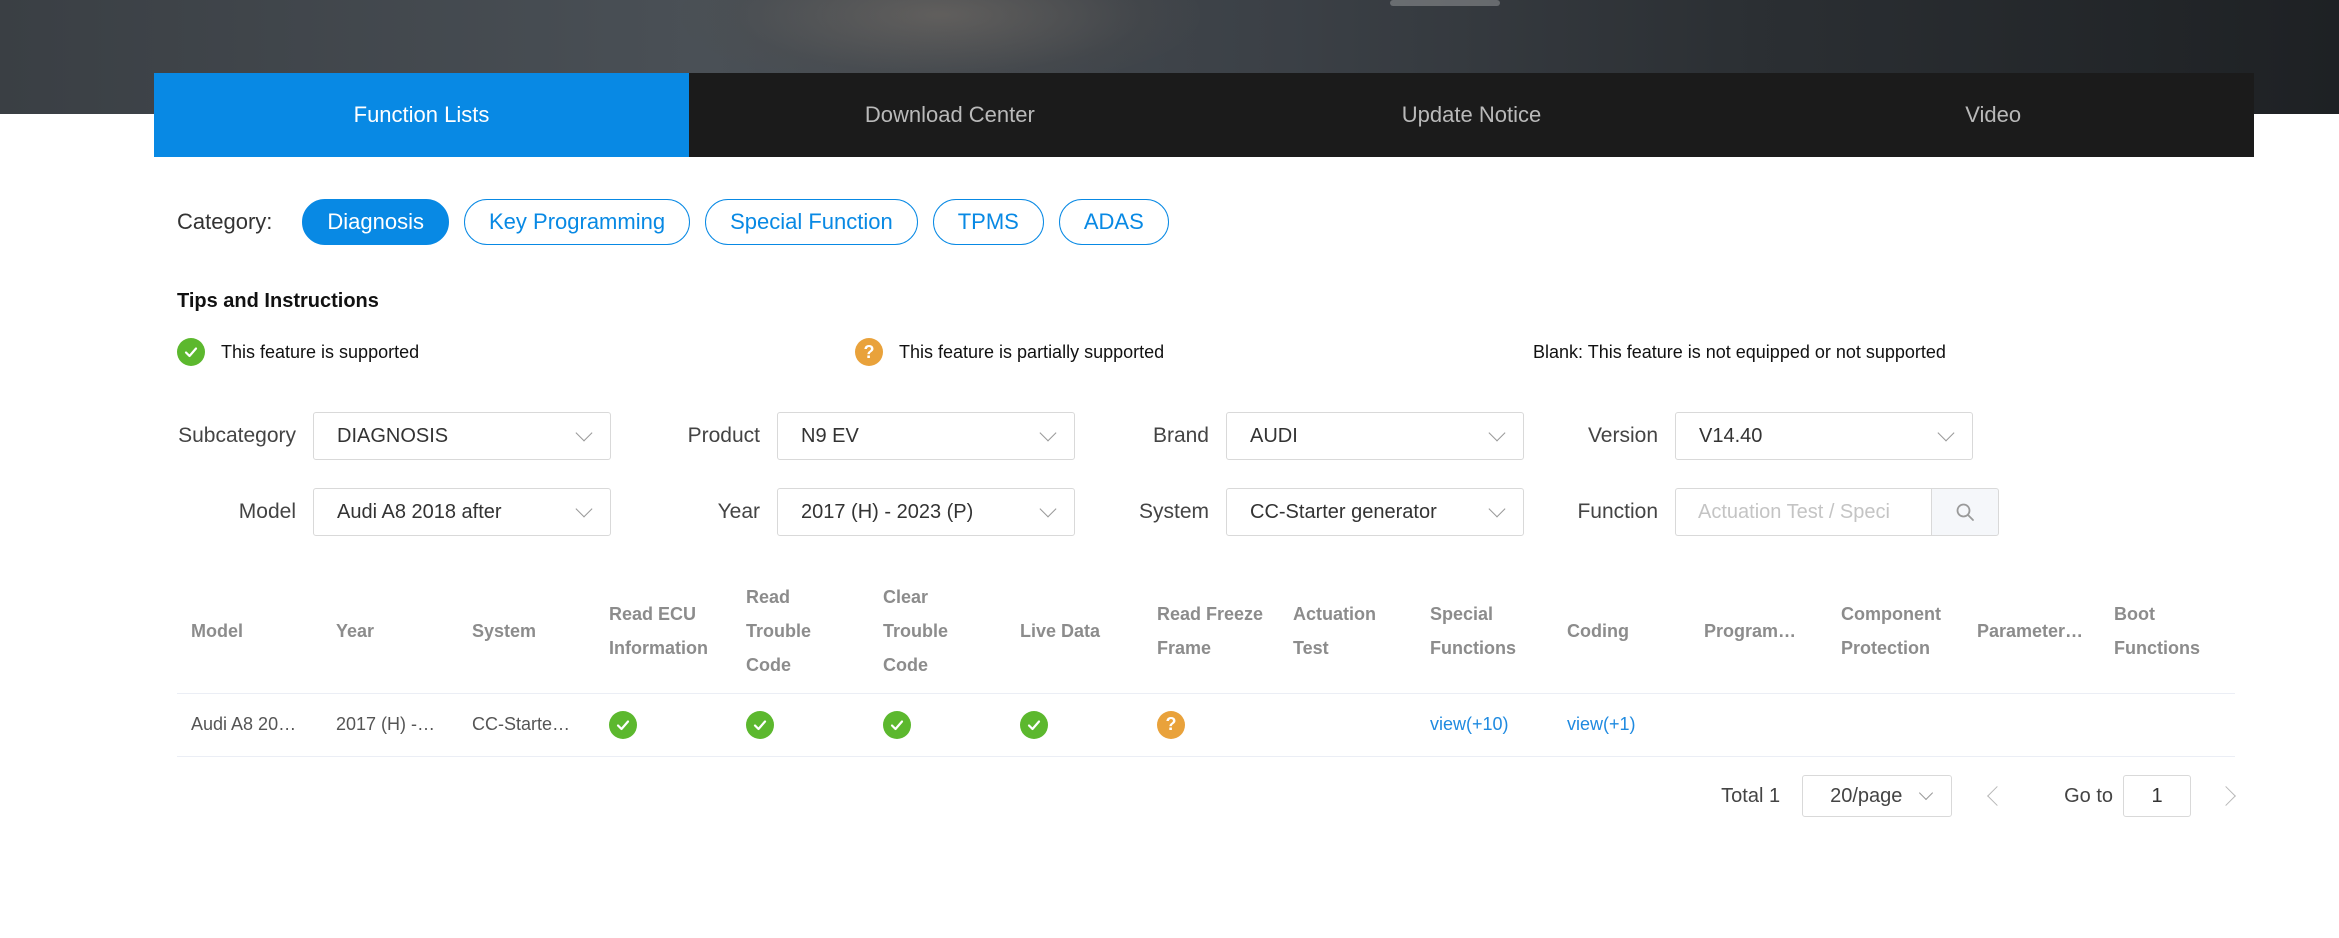 This screenshot has width=2339, height=938. I want to click on brand-label: Brand, so click(1180, 435).